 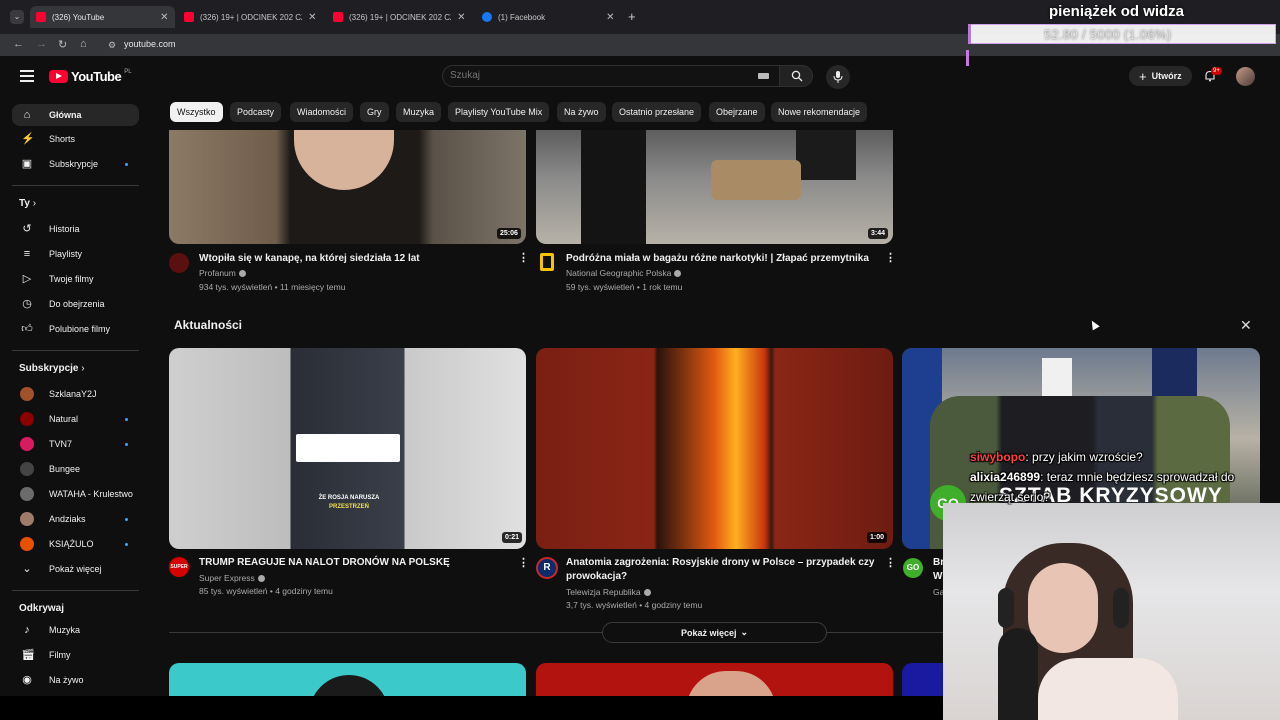 I want to click on search-input, so click(x=590, y=75).